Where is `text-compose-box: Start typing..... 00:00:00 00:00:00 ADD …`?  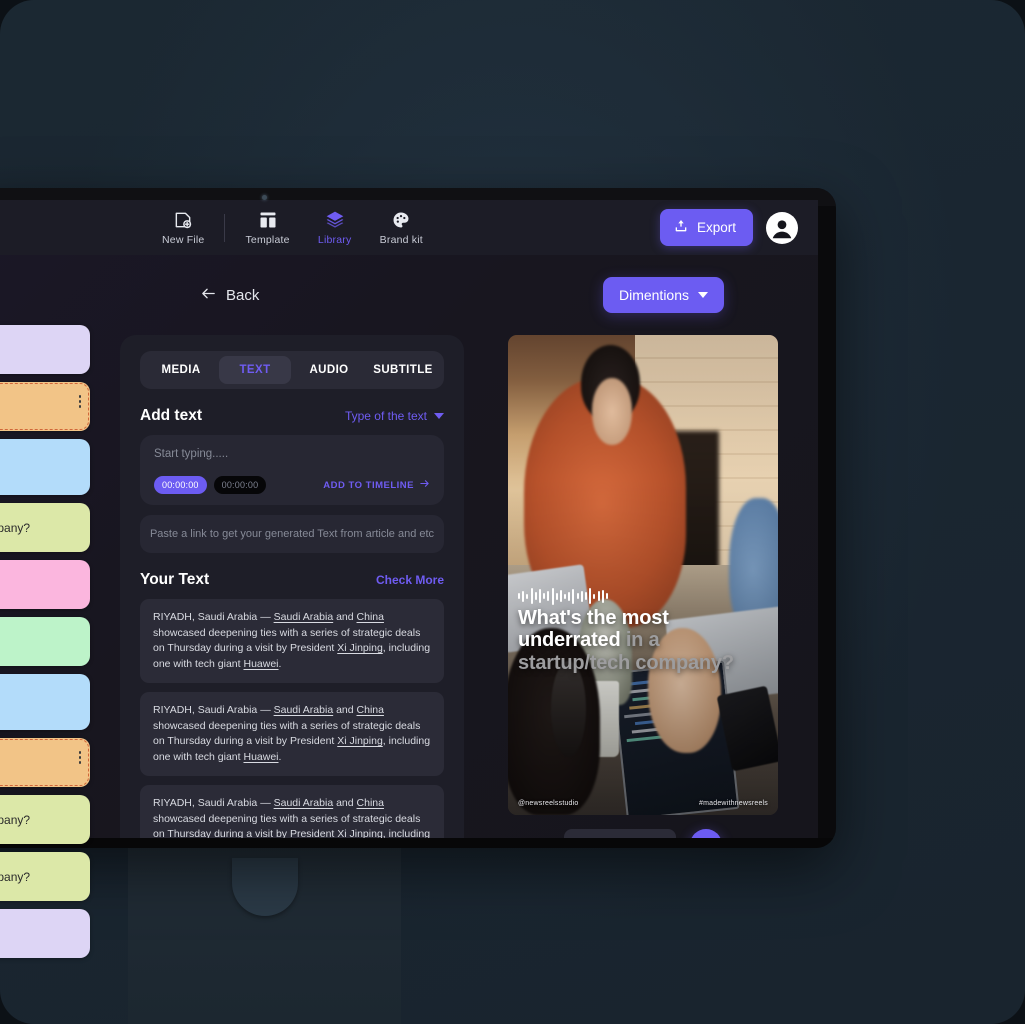 text-compose-box: Start typing..... 00:00:00 00:00:00 ADD … is located at coordinates (292, 470).